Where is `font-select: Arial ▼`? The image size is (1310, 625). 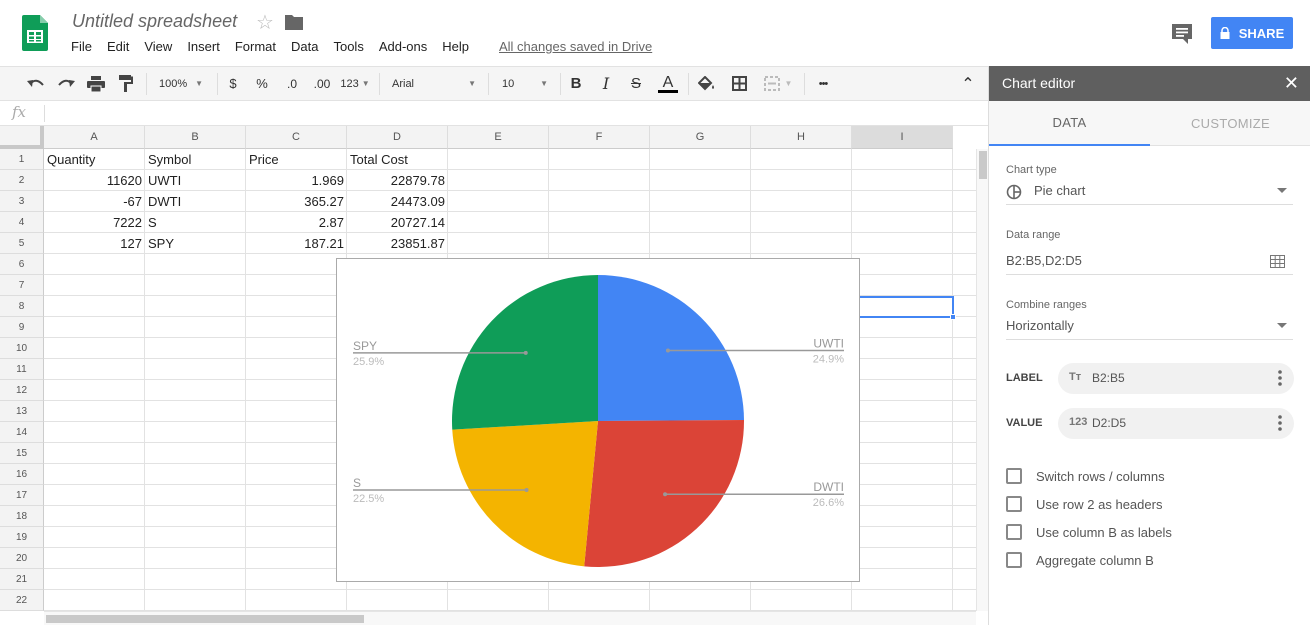
font-select: Arial ▼ is located at coordinates (434, 83).